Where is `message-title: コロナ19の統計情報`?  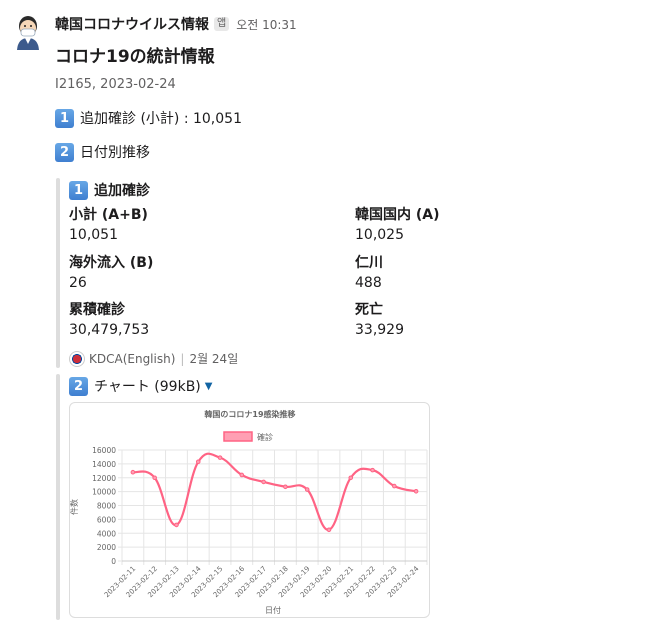
message-title: コロナ19の統計情報 is located at coordinates (135, 57).